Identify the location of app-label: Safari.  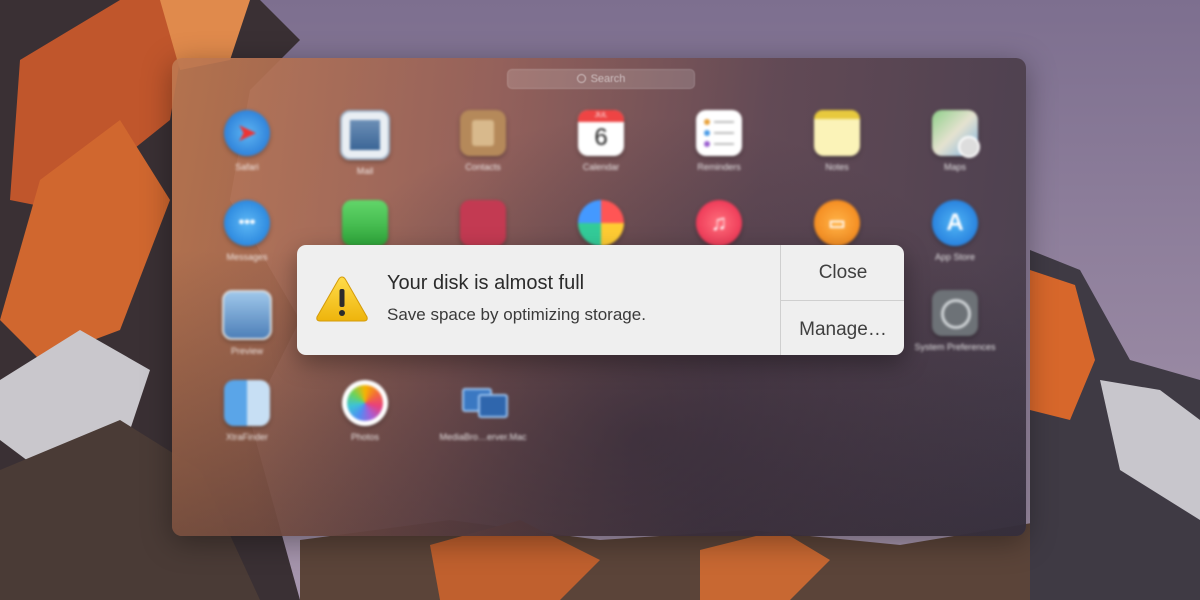
(247, 167).